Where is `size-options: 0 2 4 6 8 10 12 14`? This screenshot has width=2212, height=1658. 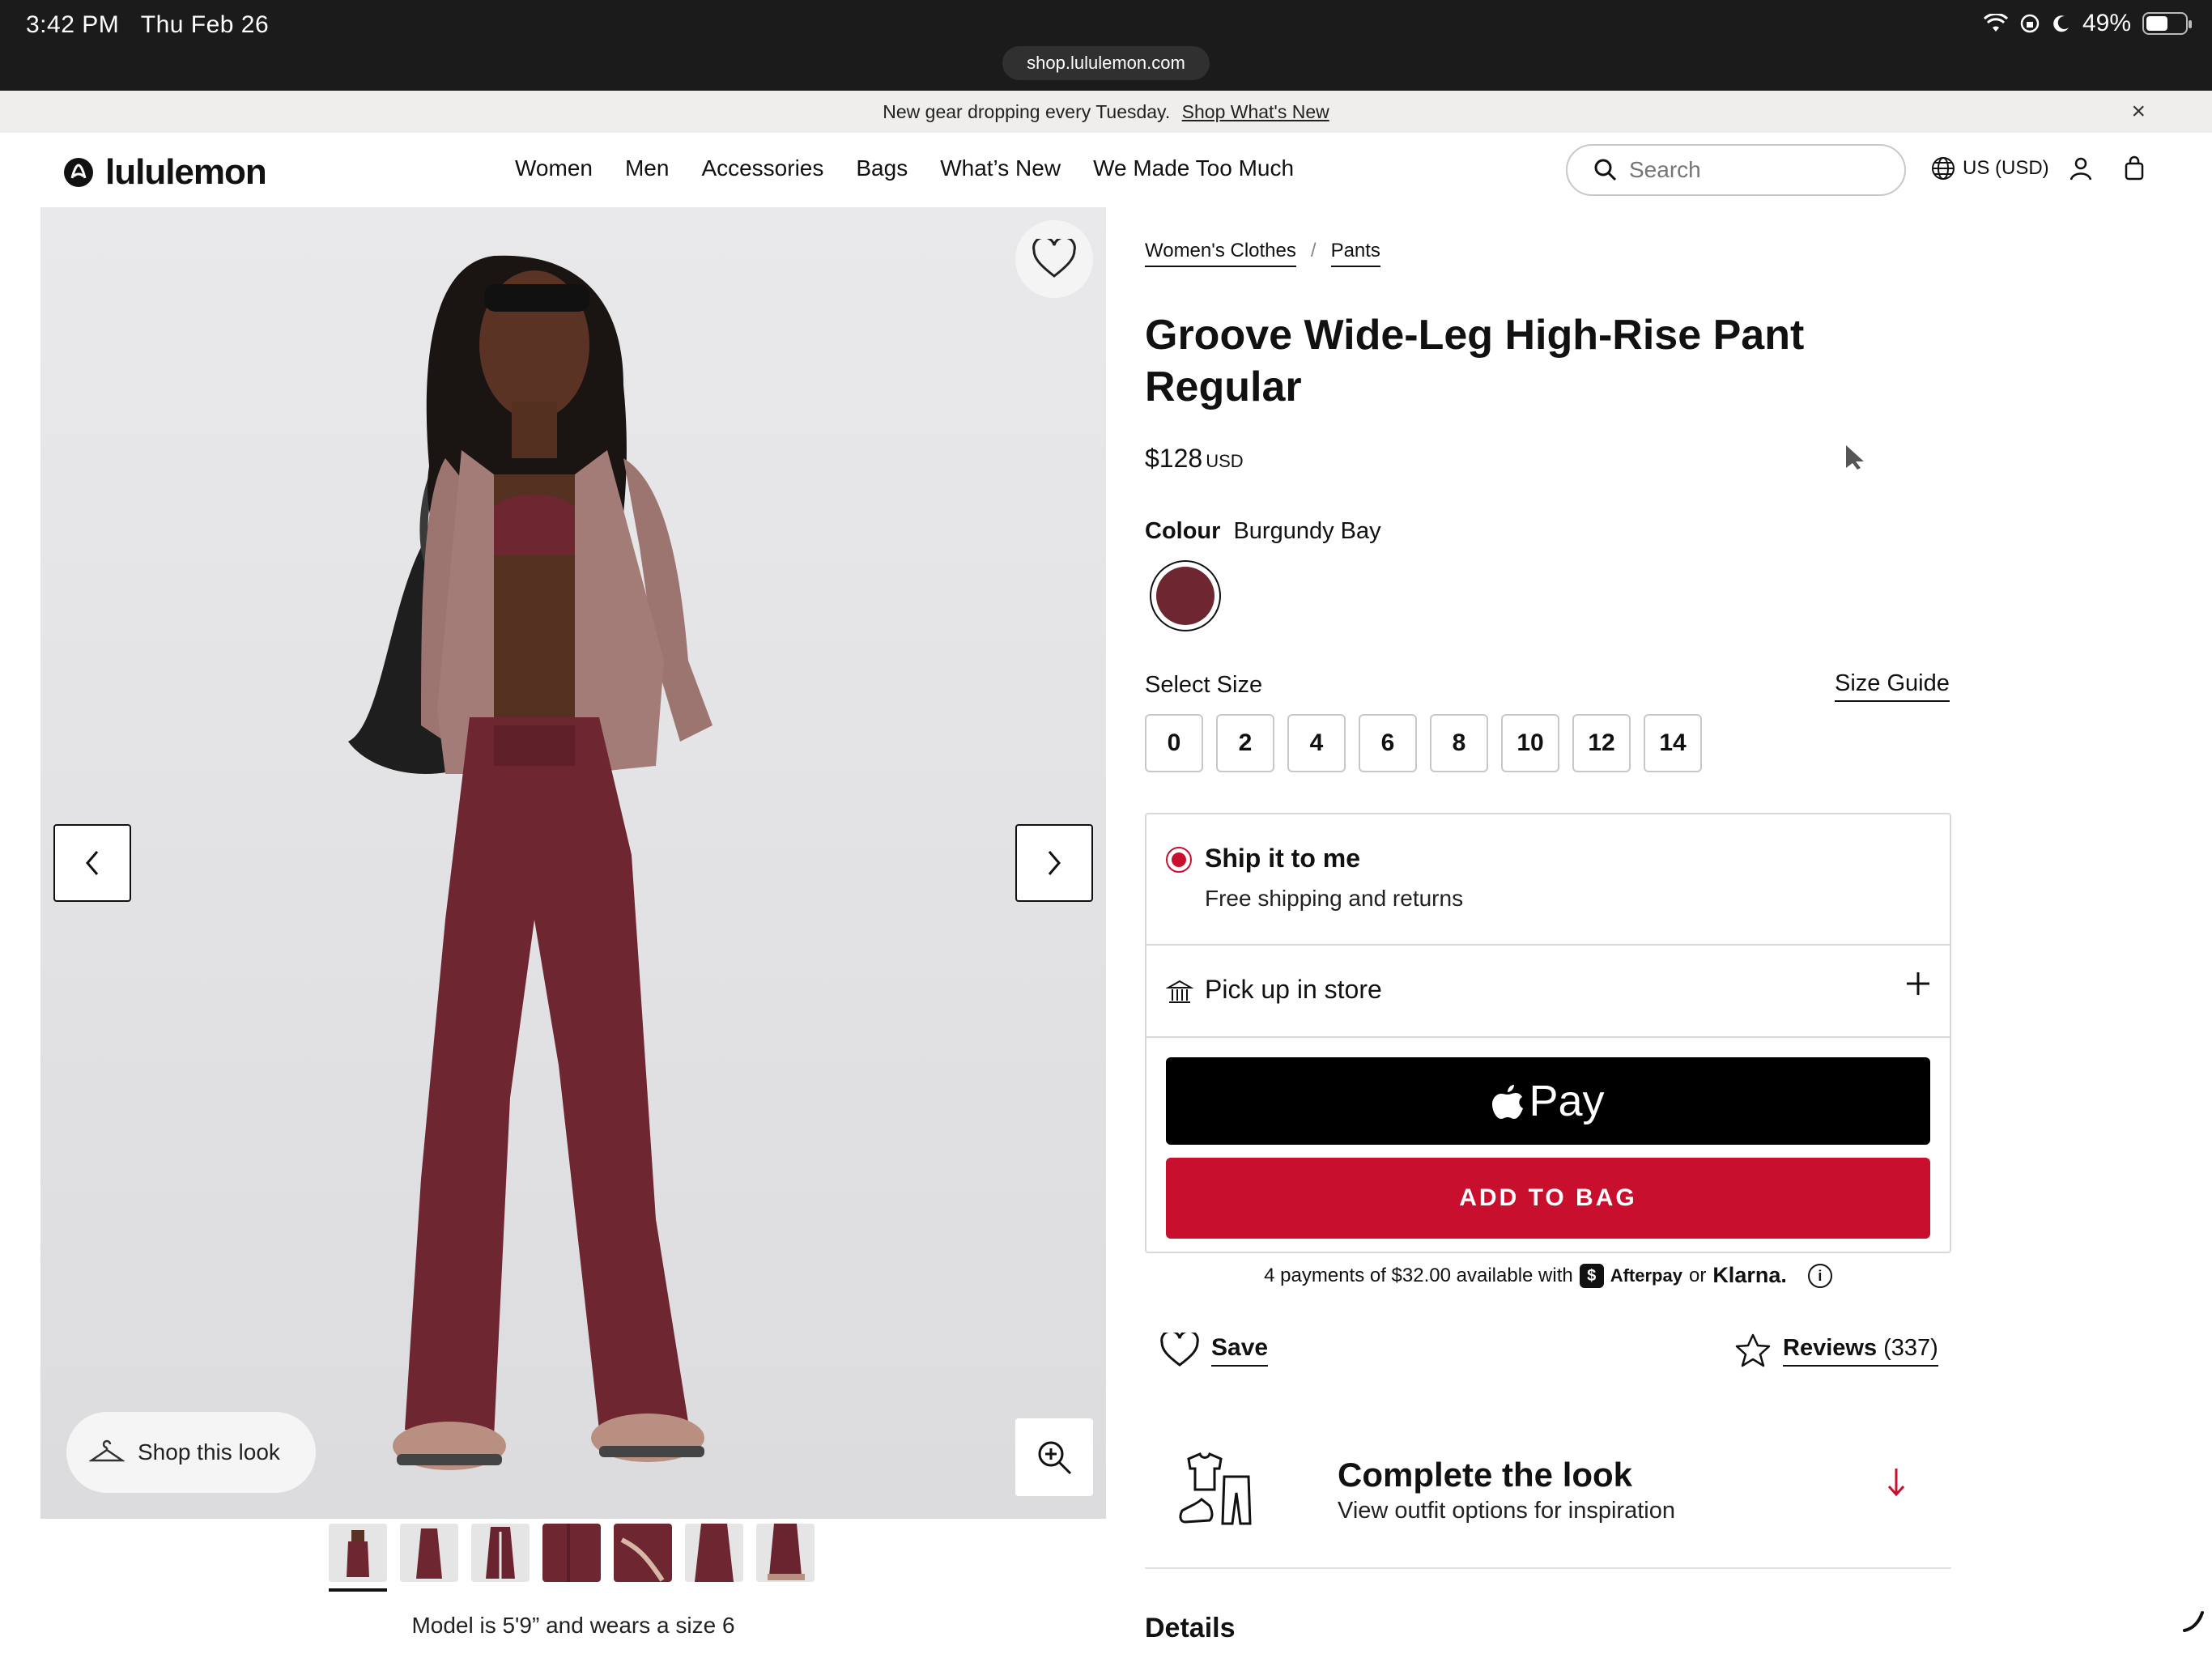
size-options: 0 2 4 6 8 10 12 14 is located at coordinates (1423, 743).